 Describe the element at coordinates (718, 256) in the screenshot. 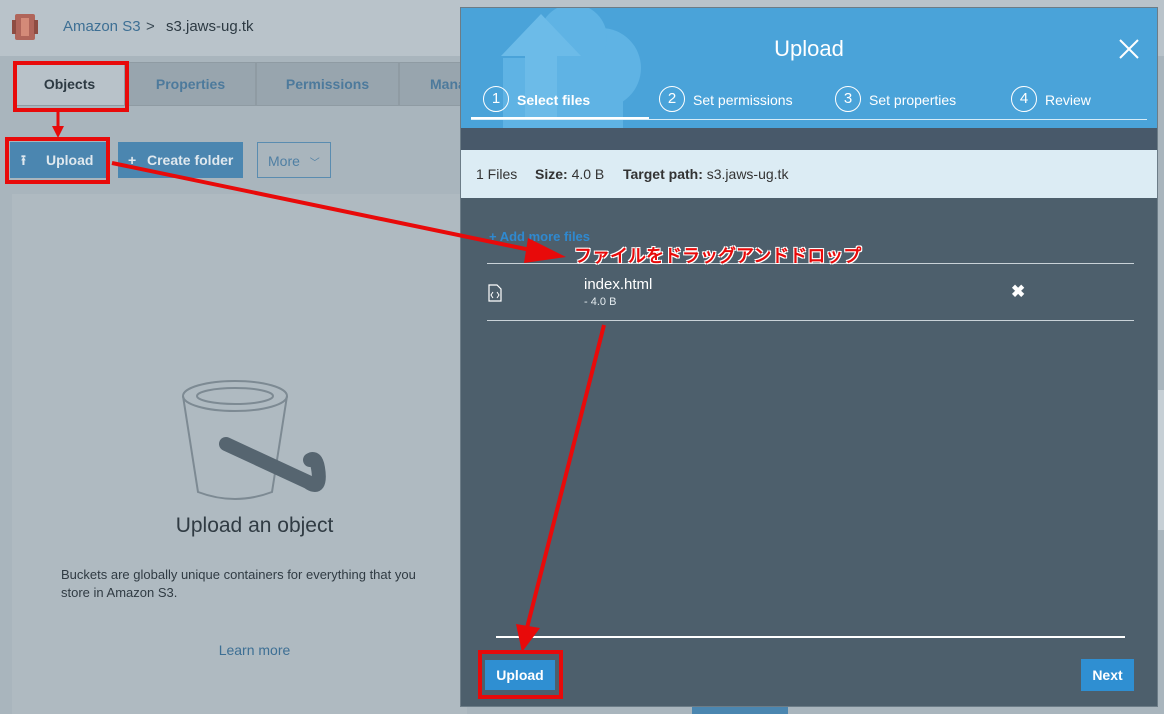

I see `annotation-drag-drop-text: ファイルをドラッグアンドドロップ` at that location.